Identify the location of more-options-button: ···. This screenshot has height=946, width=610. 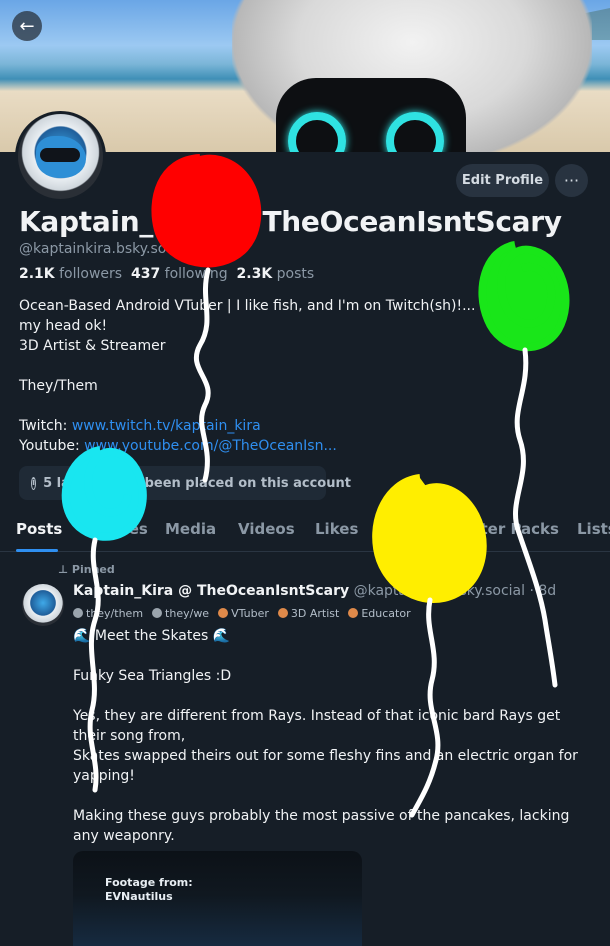
(571, 180).